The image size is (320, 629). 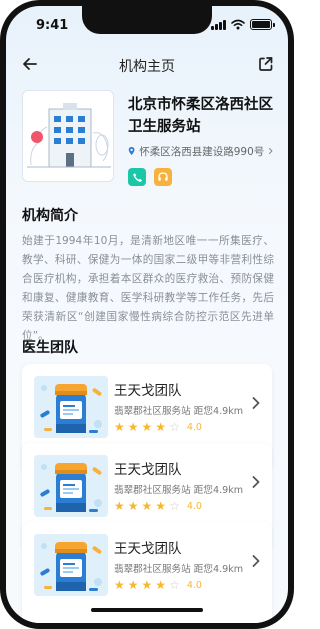 I want to click on phone-icon, so click(x=137, y=177).